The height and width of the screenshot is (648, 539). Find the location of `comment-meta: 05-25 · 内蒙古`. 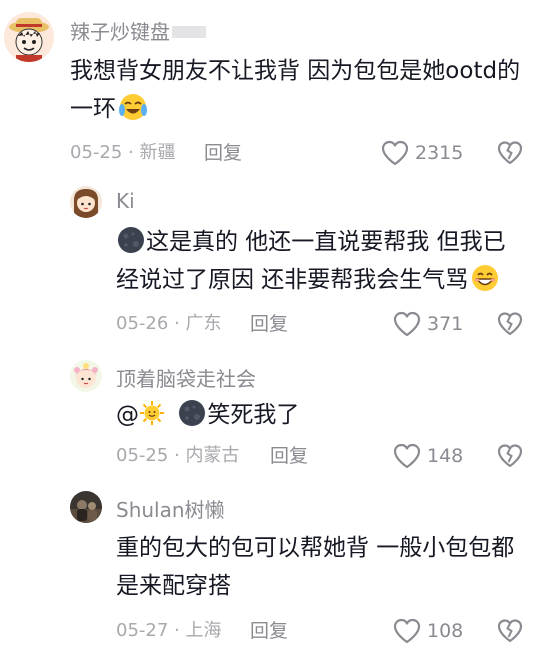

comment-meta: 05-25 · 内蒙古 is located at coordinates (178, 456).